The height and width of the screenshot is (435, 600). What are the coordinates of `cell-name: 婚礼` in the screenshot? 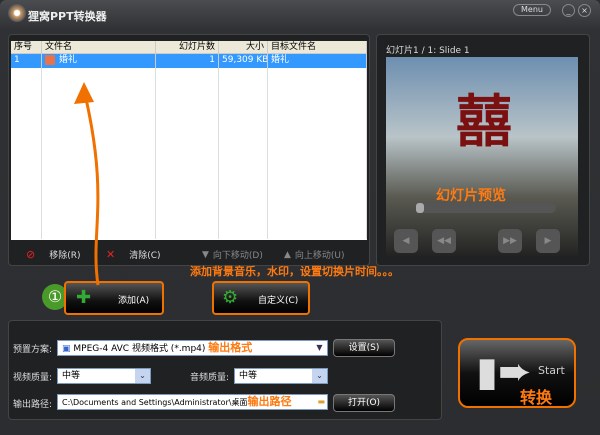 It's located at (99, 61).